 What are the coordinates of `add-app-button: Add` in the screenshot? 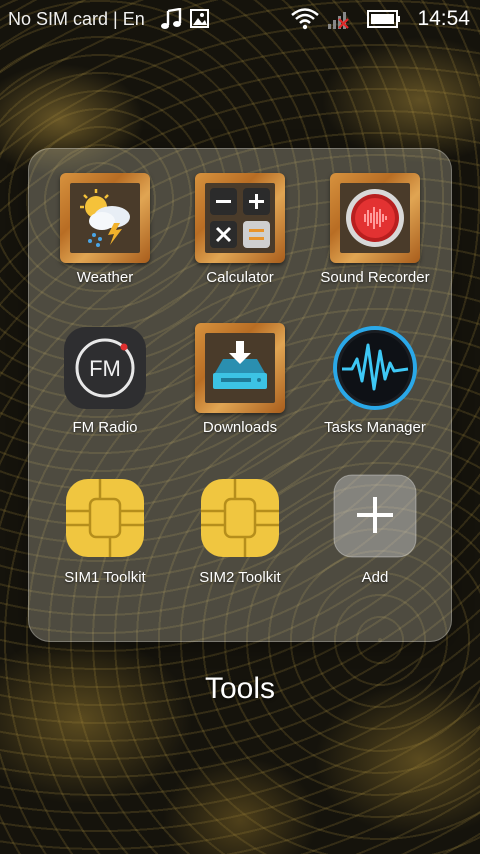 It's located at (375, 529).